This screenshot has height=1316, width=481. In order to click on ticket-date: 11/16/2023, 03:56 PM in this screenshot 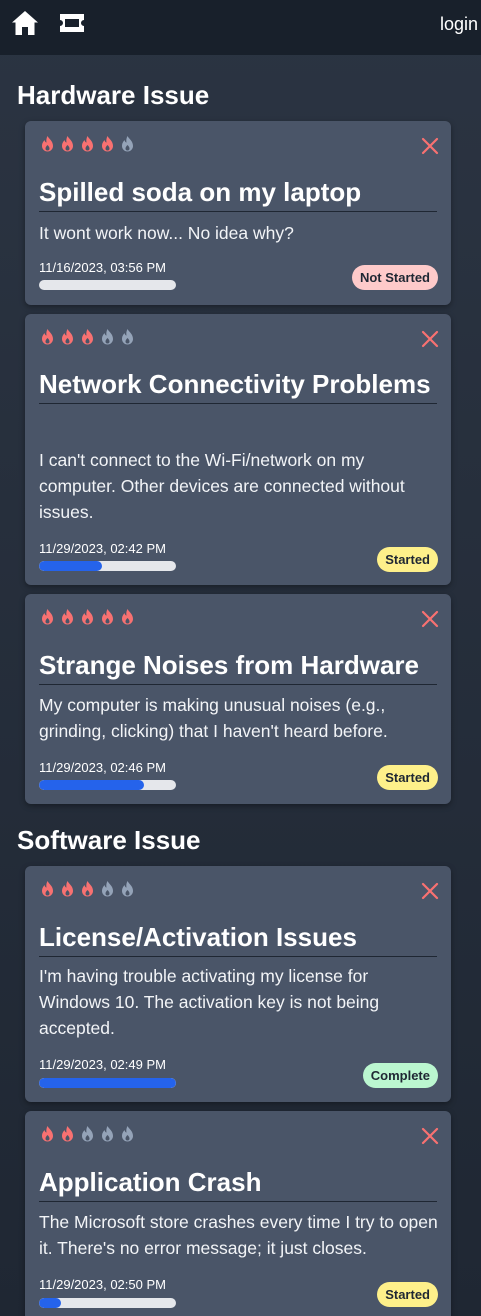, I will do `click(102, 267)`.